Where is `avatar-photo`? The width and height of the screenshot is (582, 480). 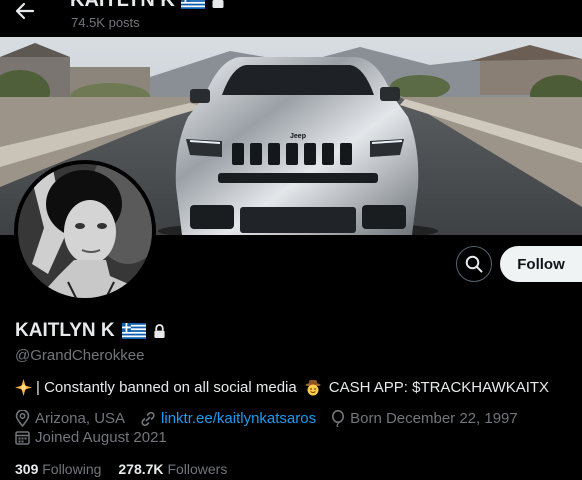
avatar-photo is located at coordinates (85, 231).